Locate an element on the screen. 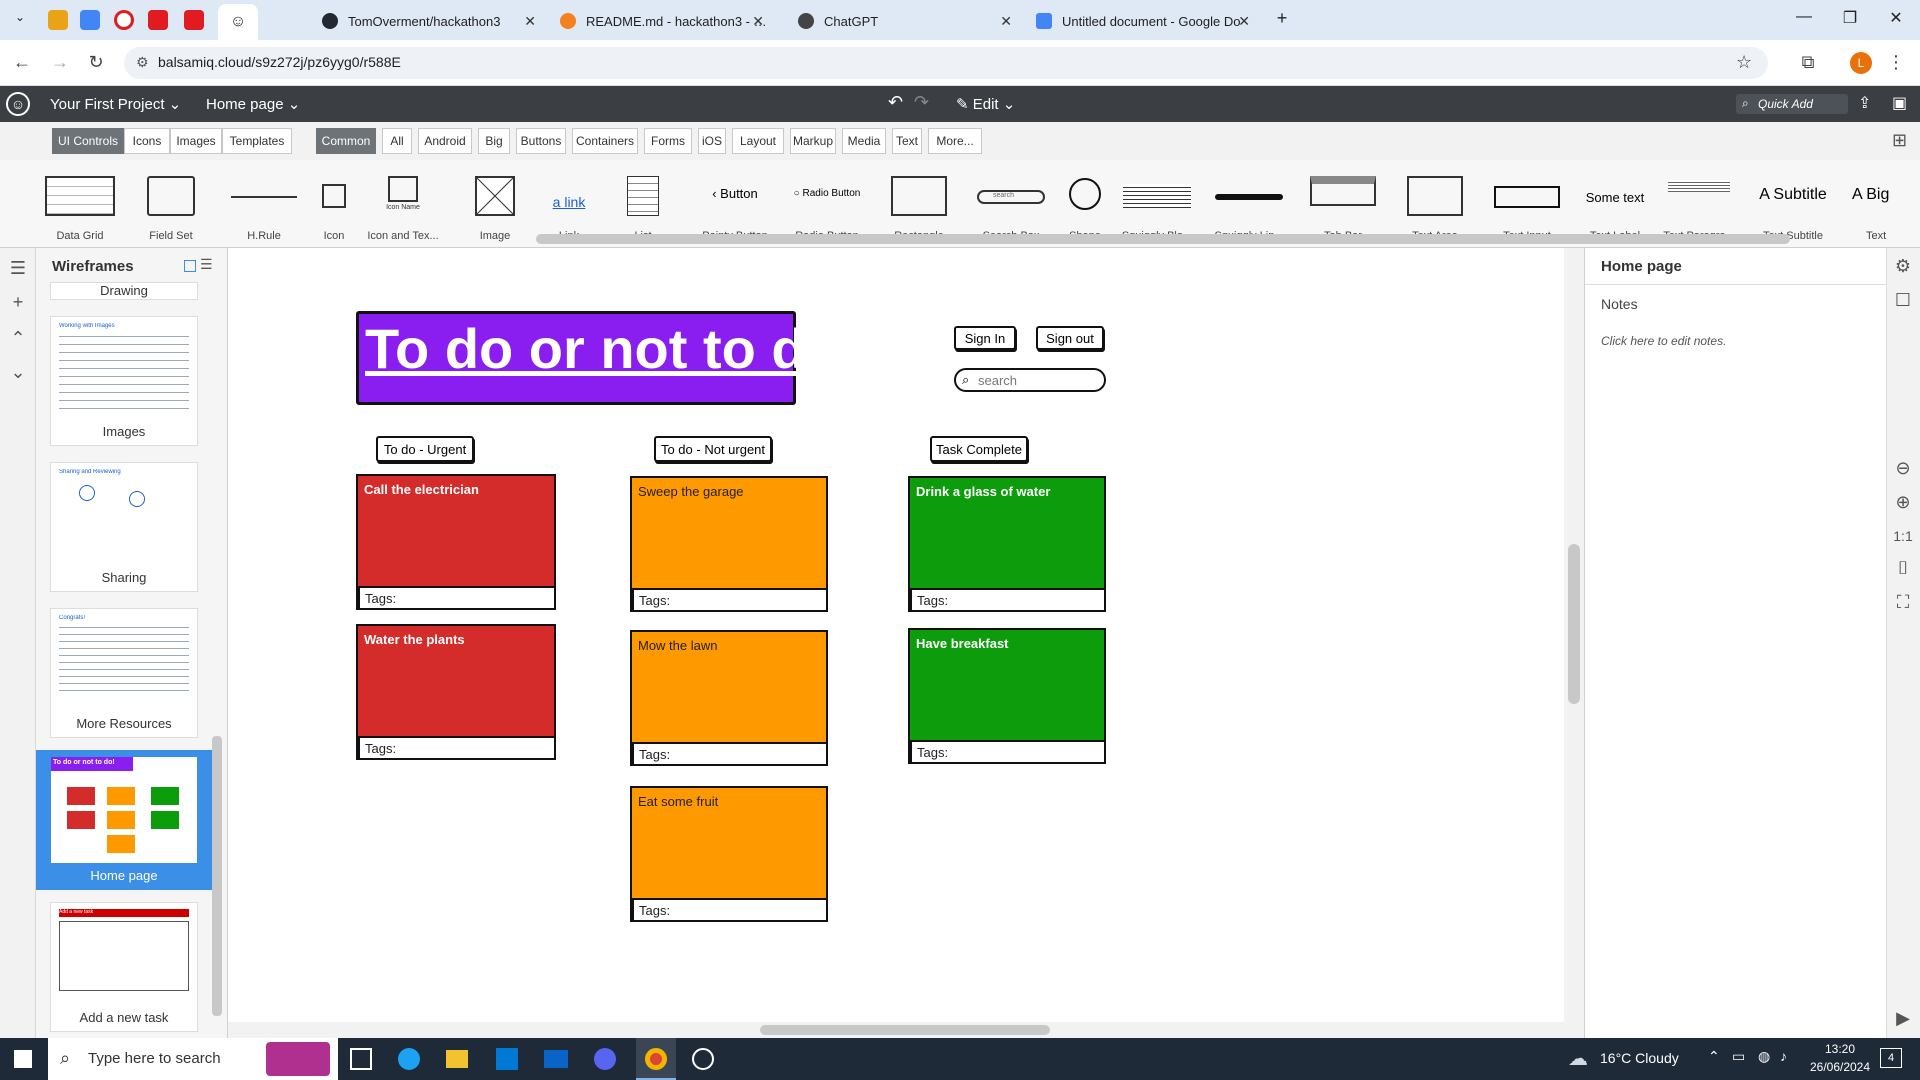 This screenshot has height=1080, width=1920. component-text-label: Some text Text Label is located at coordinates (1615, 206).